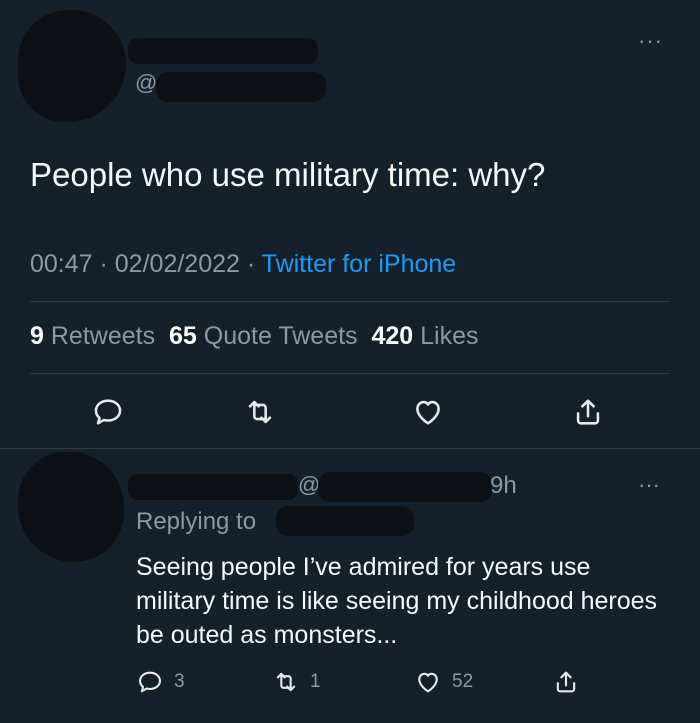  I want to click on like-count: 52, so click(463, 681).